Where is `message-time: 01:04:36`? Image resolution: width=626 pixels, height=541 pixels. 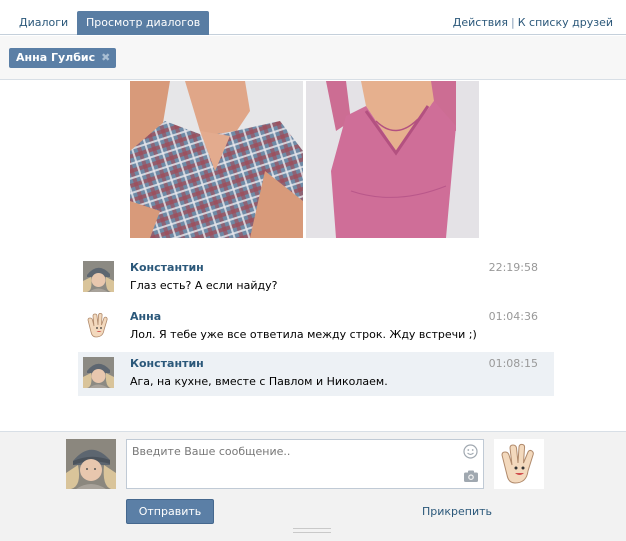
message-time: 01:04:36 is located at coordinates (513, 316).